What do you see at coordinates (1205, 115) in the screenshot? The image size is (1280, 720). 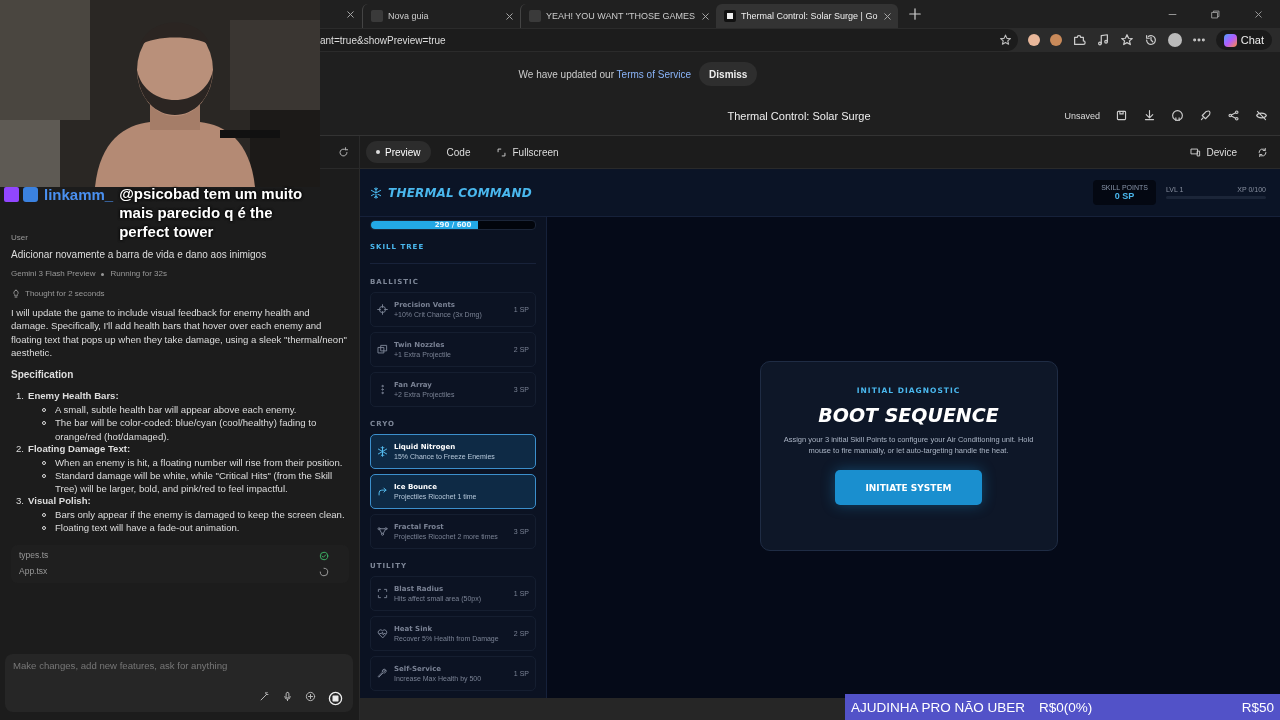 I see `rocket-icon` at bounding box center [1205, 115].